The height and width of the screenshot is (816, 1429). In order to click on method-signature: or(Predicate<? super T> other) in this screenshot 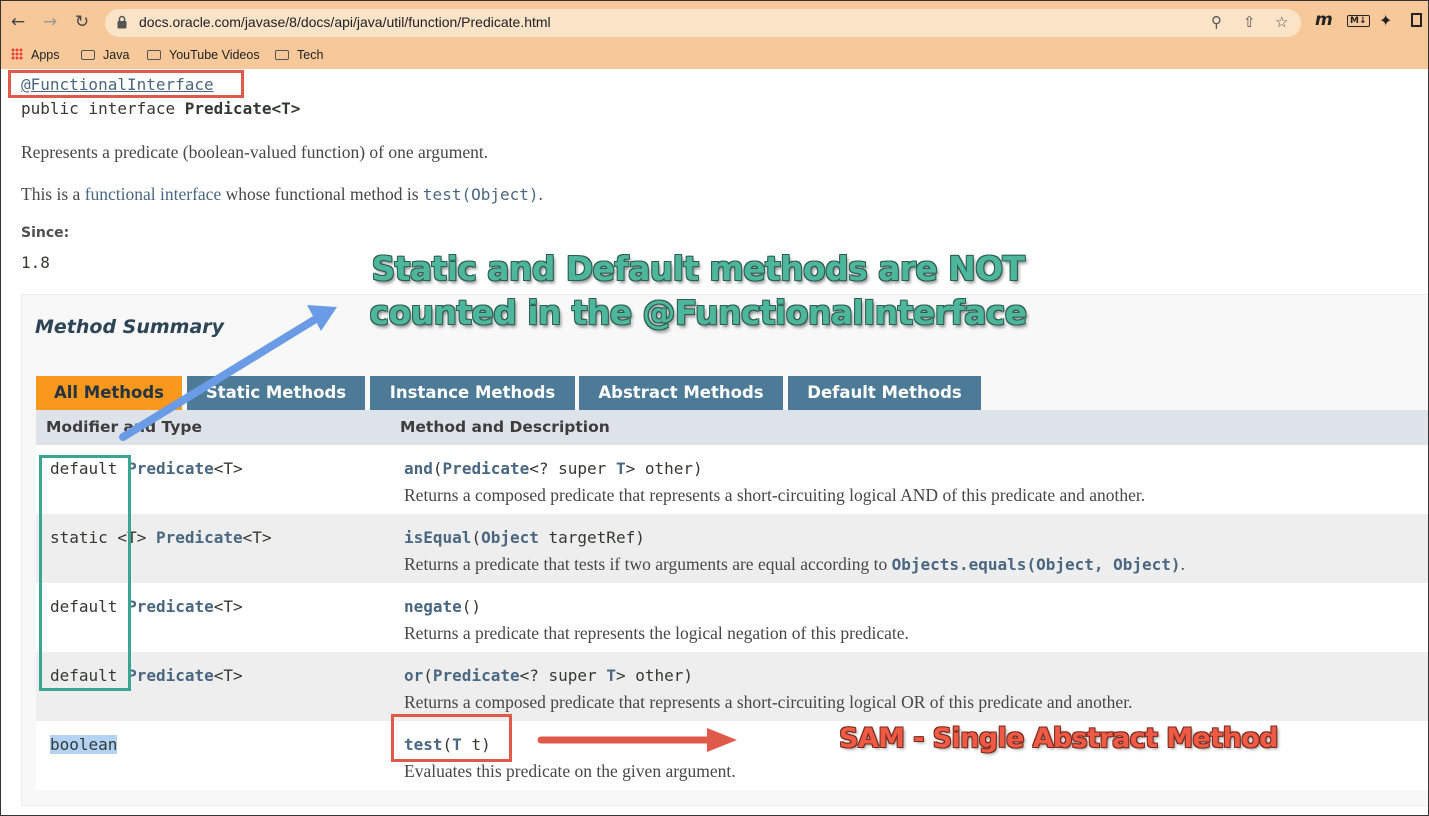, I will do `click(548, 675)`.